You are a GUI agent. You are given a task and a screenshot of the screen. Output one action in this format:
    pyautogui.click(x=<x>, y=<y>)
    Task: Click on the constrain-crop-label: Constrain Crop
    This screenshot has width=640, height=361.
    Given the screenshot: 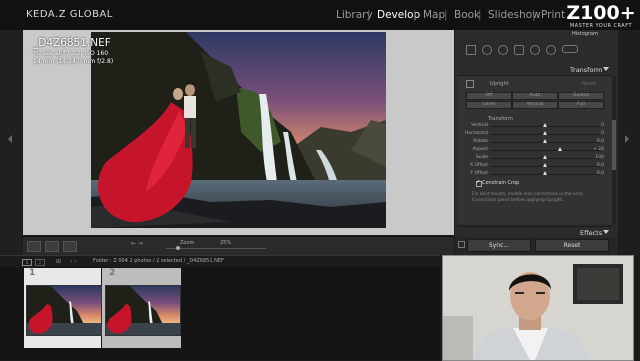 What is the action you would take?
    pyautogui.click(x=500, y=183)
    